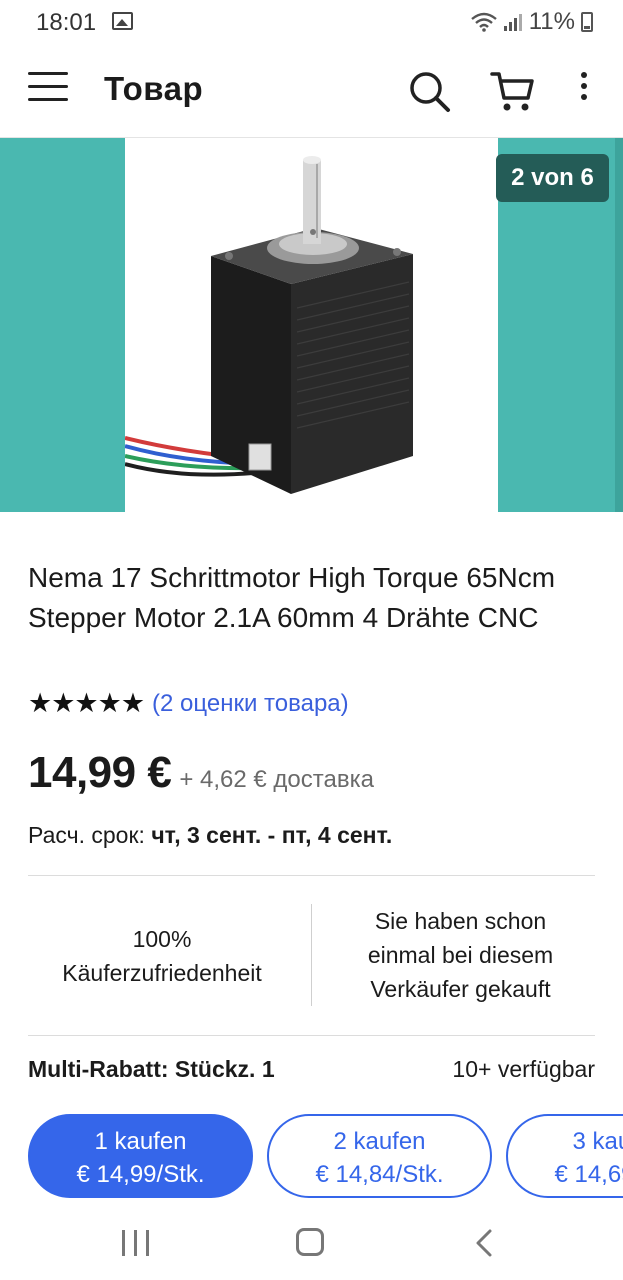 Image resolution: width=623 pixels, height=1280 pixels. I want to click on delivery-estimate: Расч. срок: чт, 3 сент. - пт, 4 сент., so click(210, 835).